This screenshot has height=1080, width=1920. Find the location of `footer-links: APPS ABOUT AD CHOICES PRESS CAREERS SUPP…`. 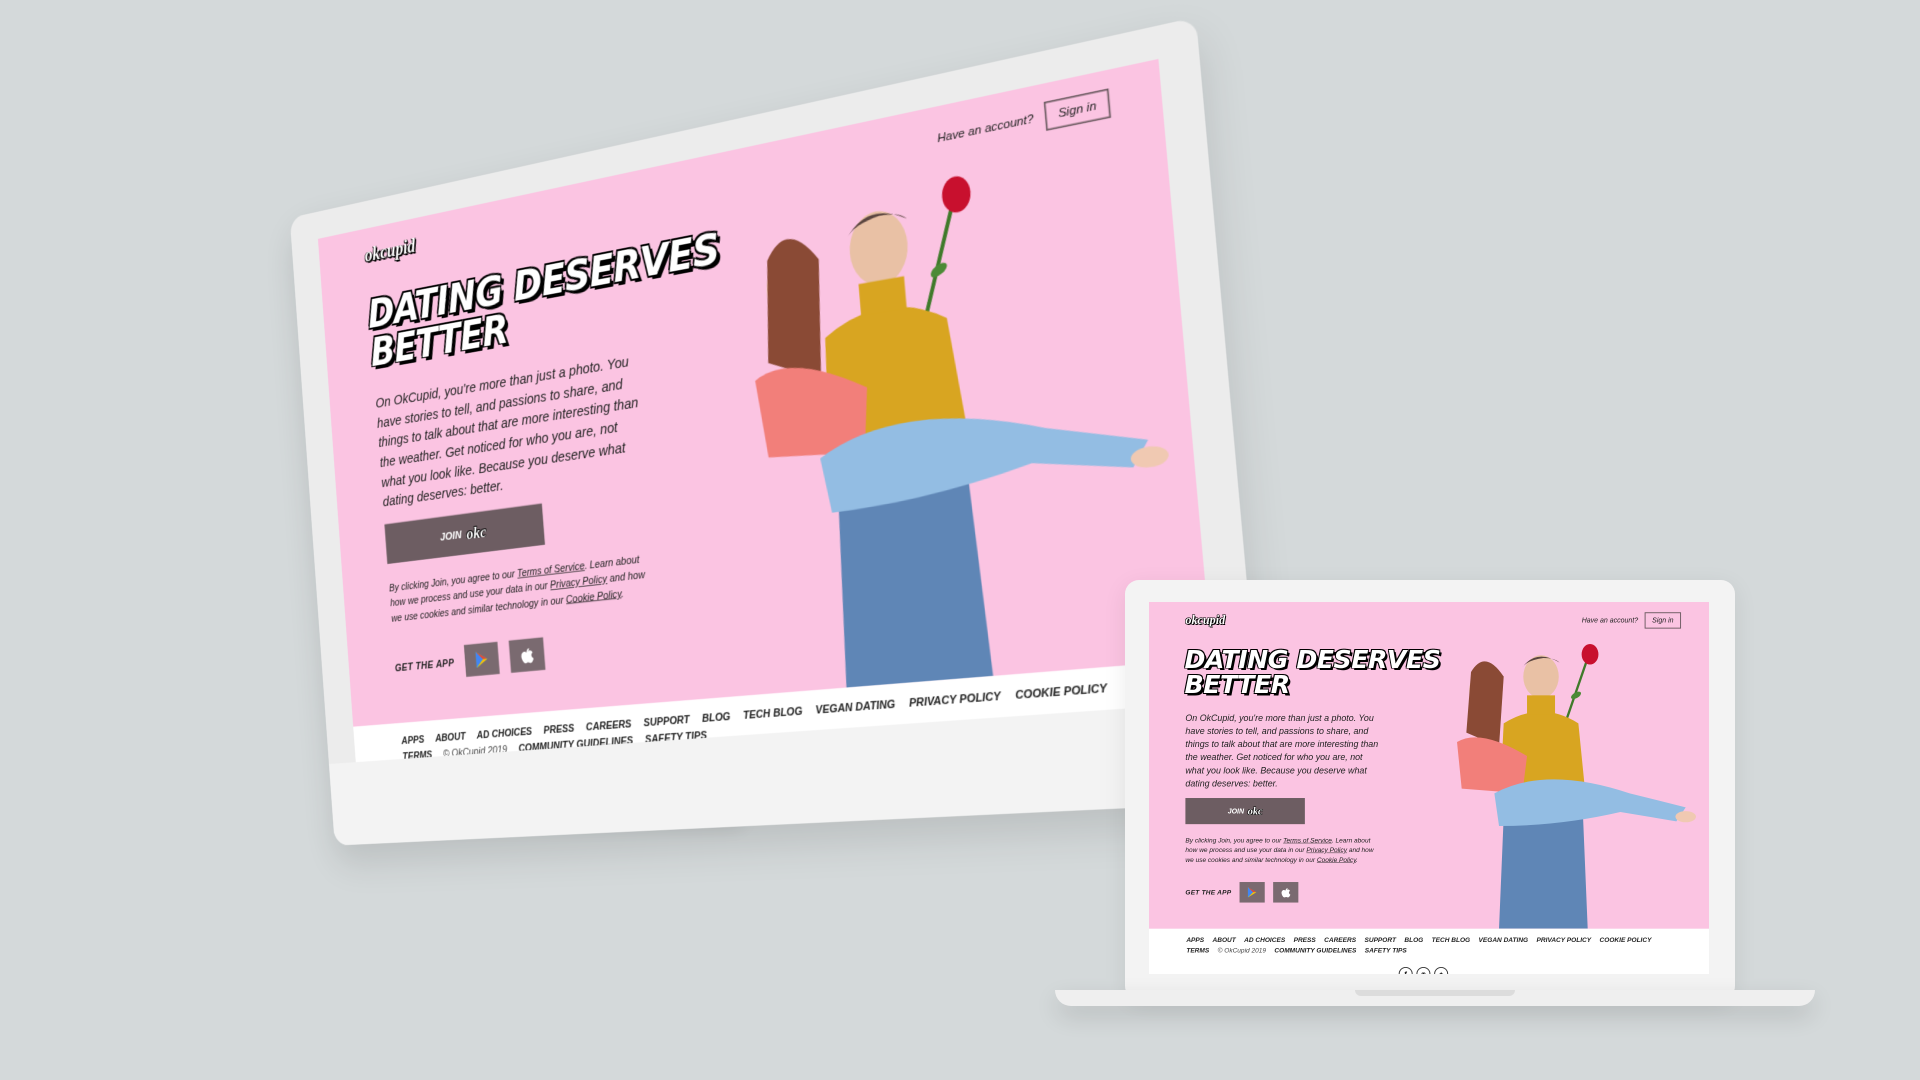

footer-links: APPS ABOUT AD CHOICES PRESS CAREERS SUPP… is located at coordinates (1433, 945).